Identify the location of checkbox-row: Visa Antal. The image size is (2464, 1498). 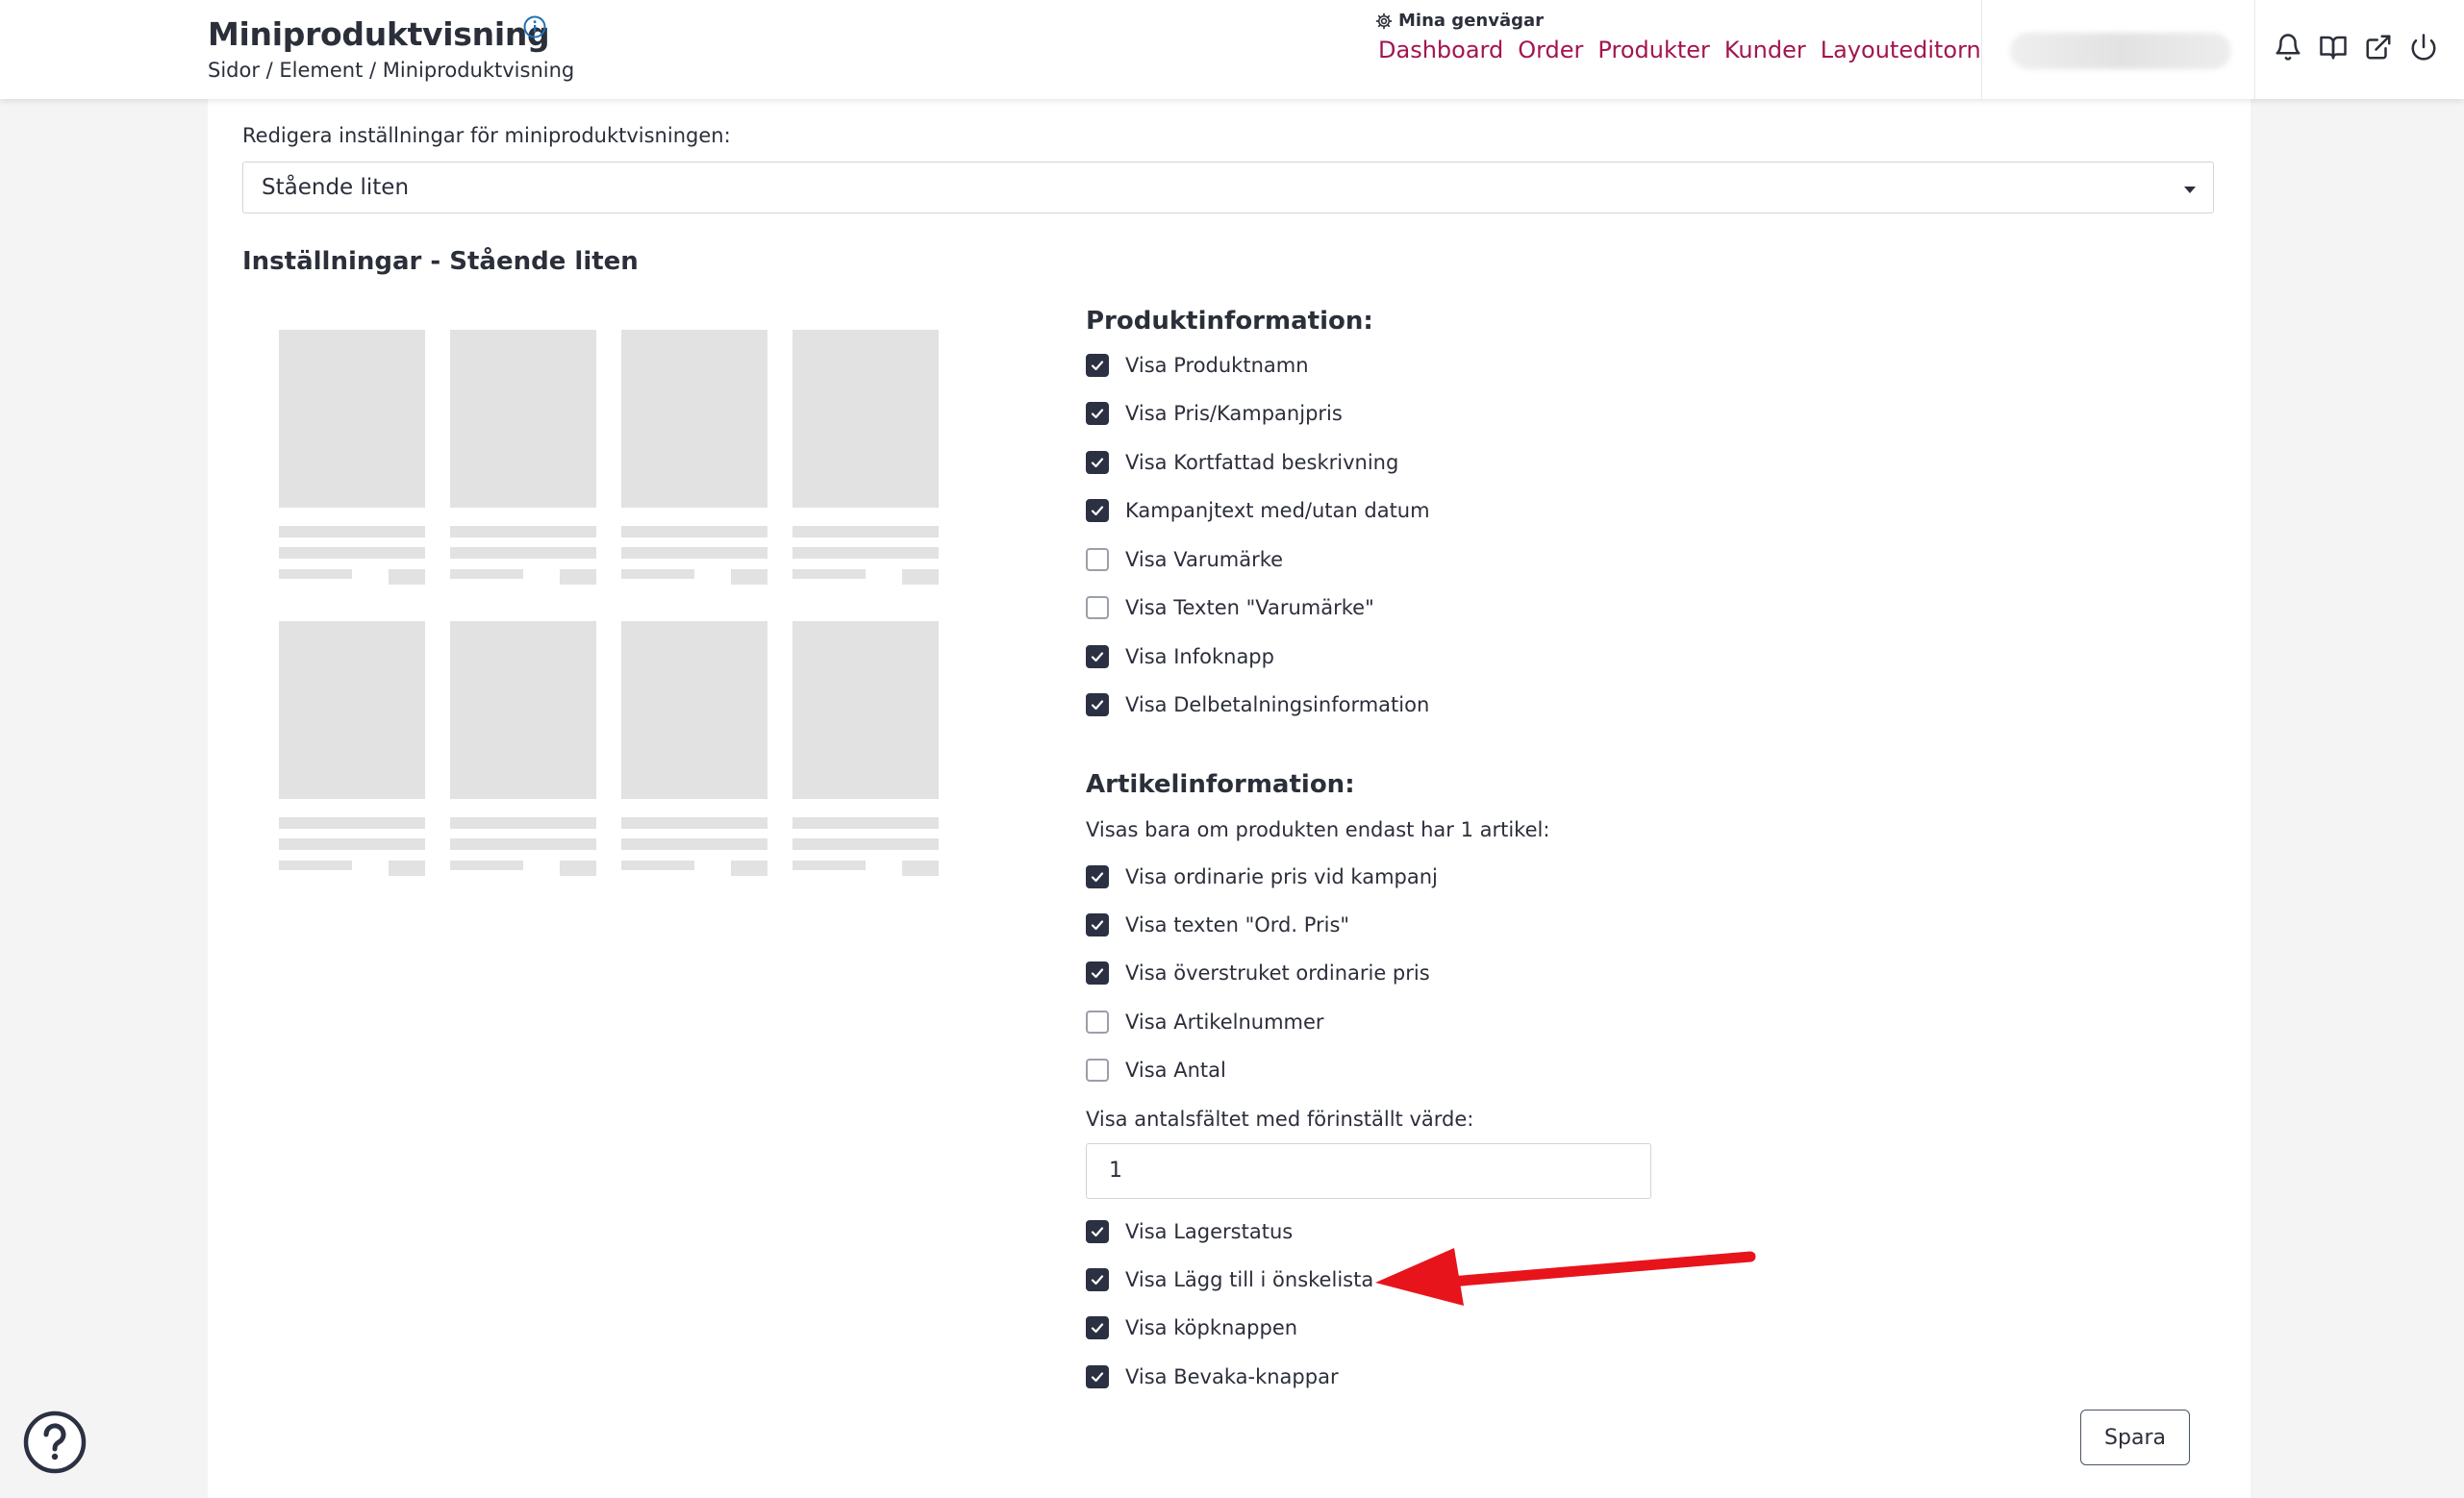
(1156, 1070).